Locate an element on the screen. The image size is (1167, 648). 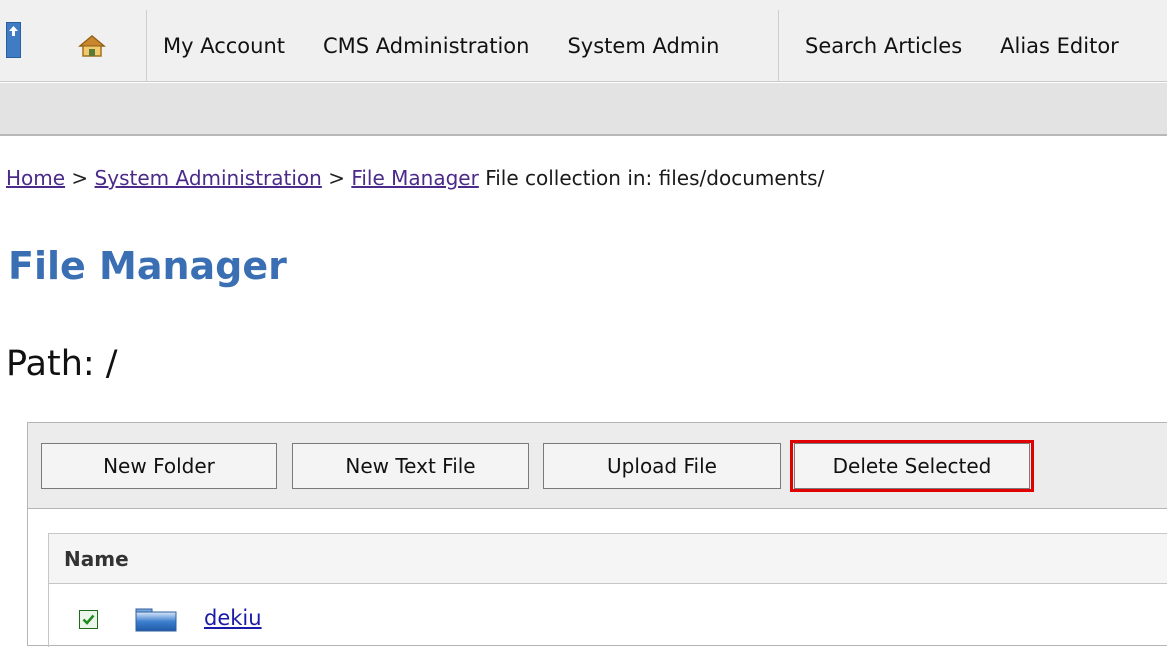
folder-icon is located at coordinates (156, 620).